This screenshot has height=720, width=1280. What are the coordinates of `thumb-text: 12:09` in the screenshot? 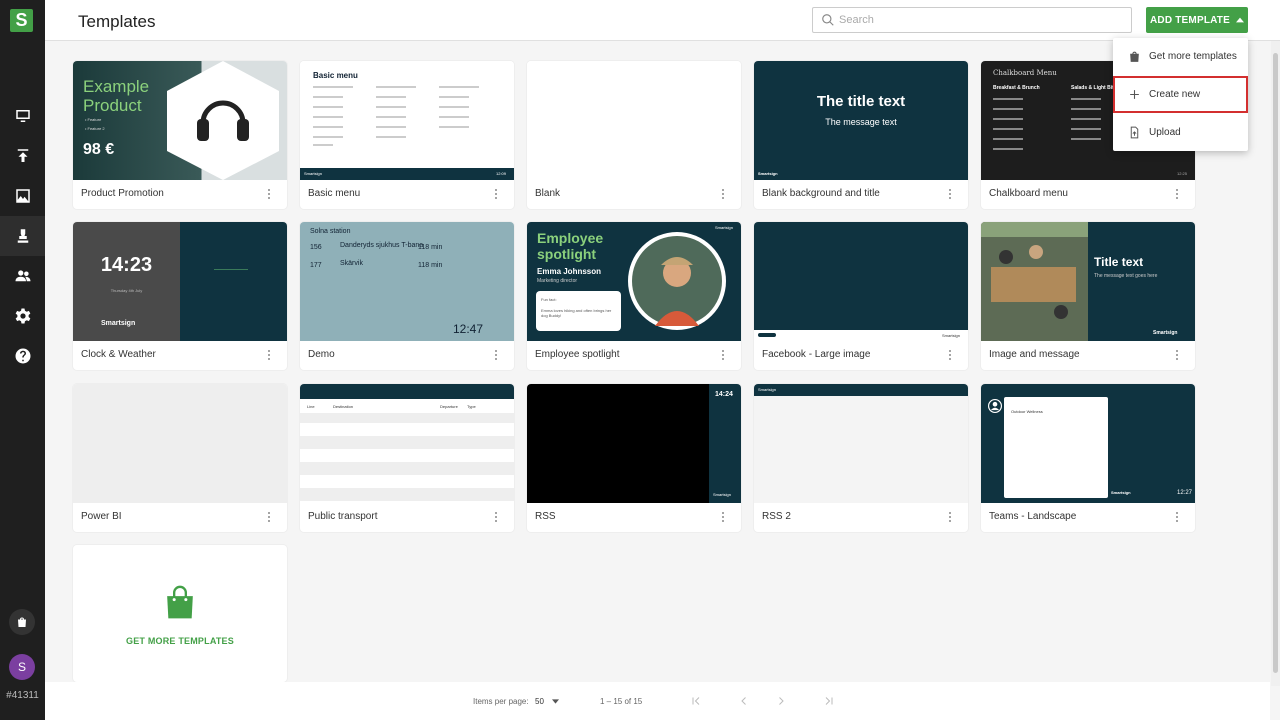 It's located at (501, 173).